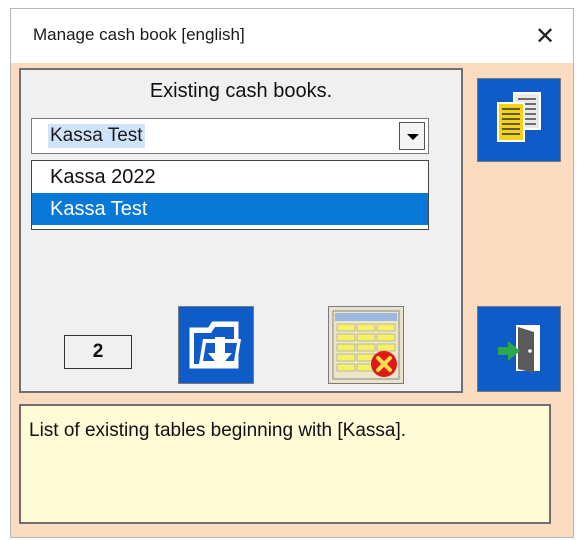  Describe the element at coordinates (139, 34) in the screenshot. I see `window-title: Manage cash book [english]` at that location.